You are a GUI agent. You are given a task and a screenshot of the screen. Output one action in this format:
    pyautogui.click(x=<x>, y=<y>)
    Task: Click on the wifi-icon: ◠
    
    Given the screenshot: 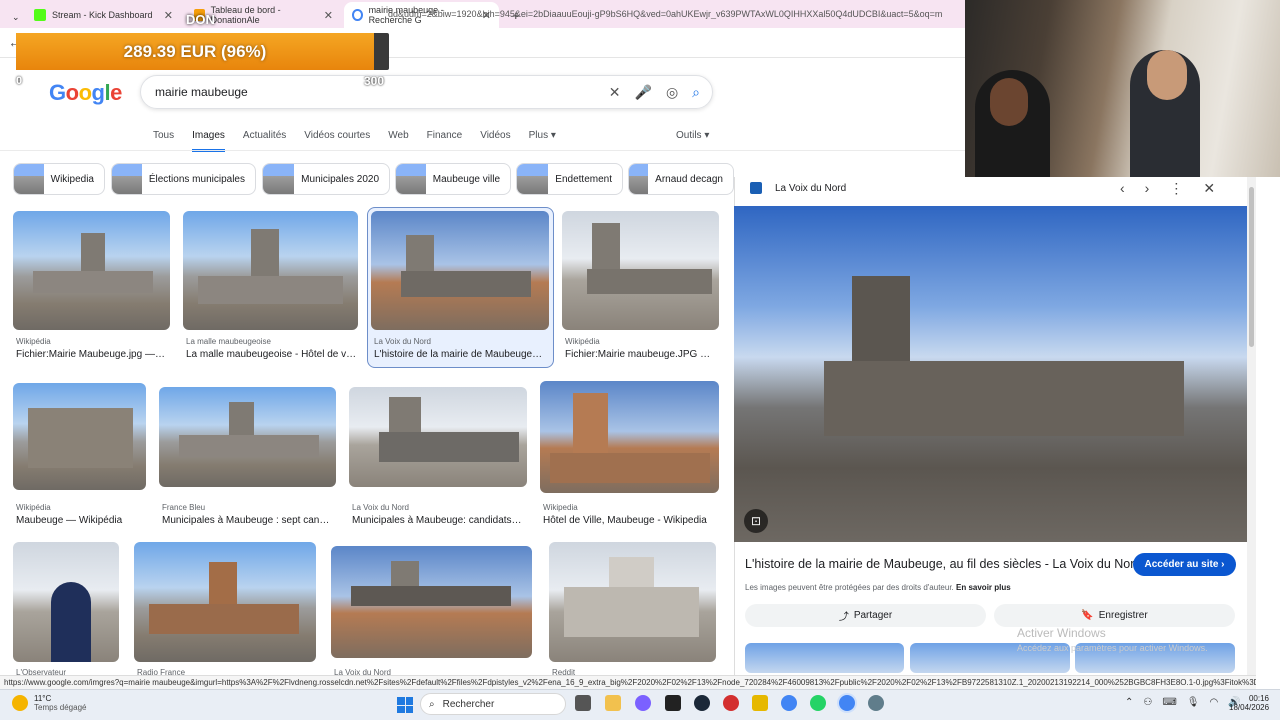 What is the action you would take?
    pyautogui.click(x=1214, y=702)
    